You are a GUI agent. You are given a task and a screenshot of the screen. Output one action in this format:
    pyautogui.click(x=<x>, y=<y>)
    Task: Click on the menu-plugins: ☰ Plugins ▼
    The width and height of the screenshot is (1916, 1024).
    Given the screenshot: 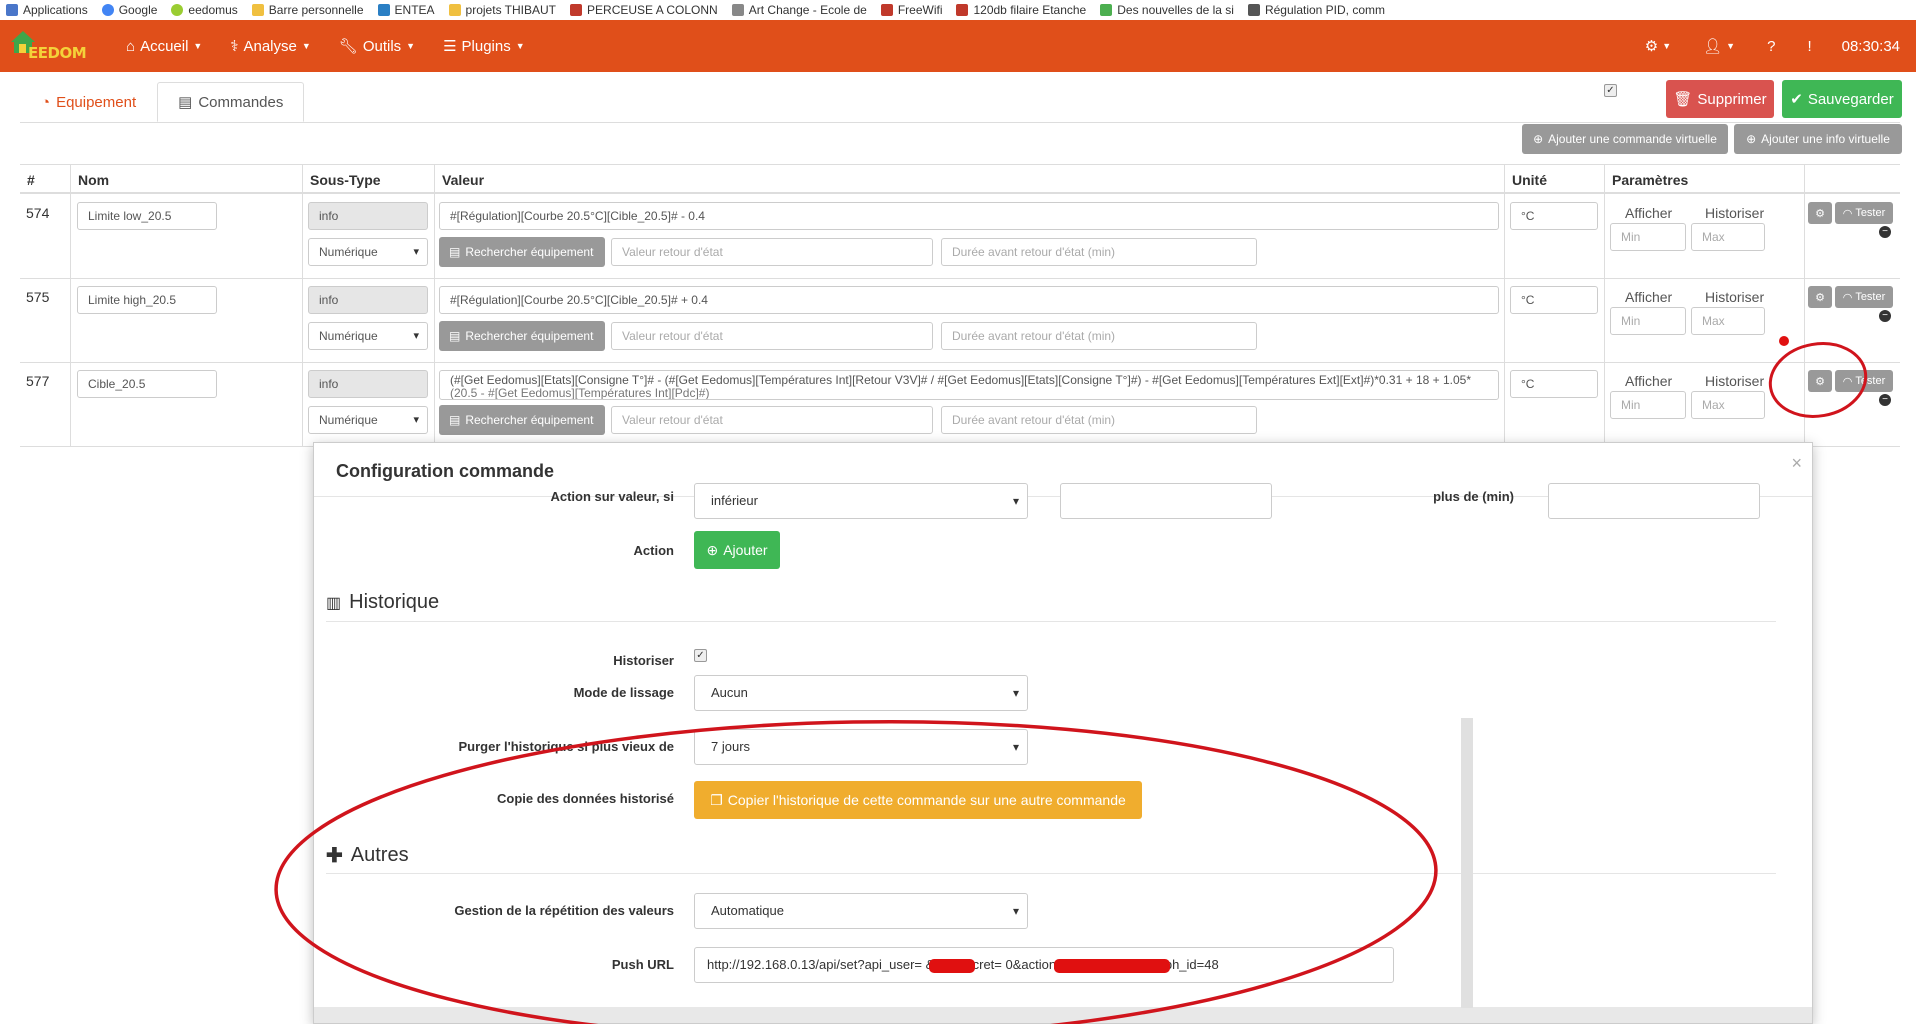 What is the action you would take?
    pyautogui.click(x=484, y=46)
    